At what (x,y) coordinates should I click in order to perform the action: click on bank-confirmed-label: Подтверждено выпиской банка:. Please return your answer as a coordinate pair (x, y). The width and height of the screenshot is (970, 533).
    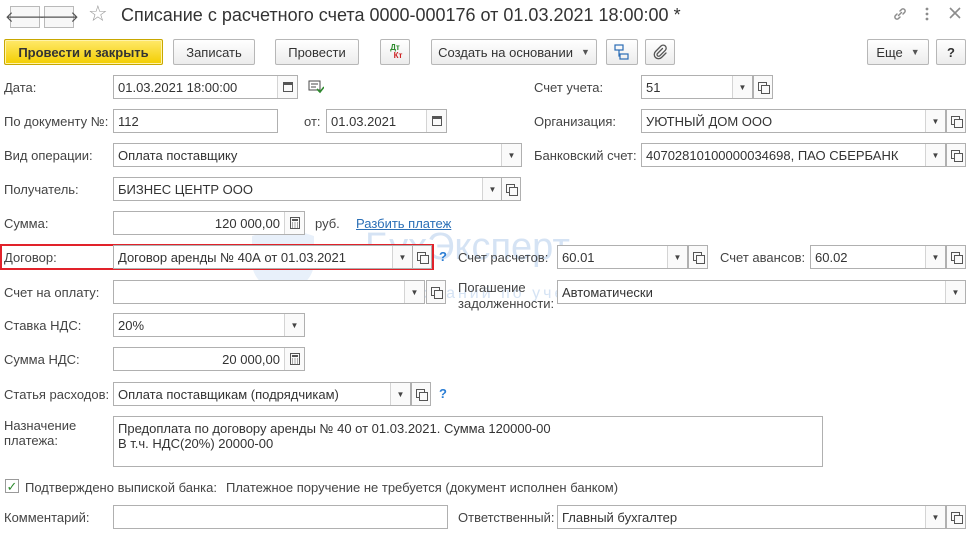
    Looking at the image, I should click on (121, 487).